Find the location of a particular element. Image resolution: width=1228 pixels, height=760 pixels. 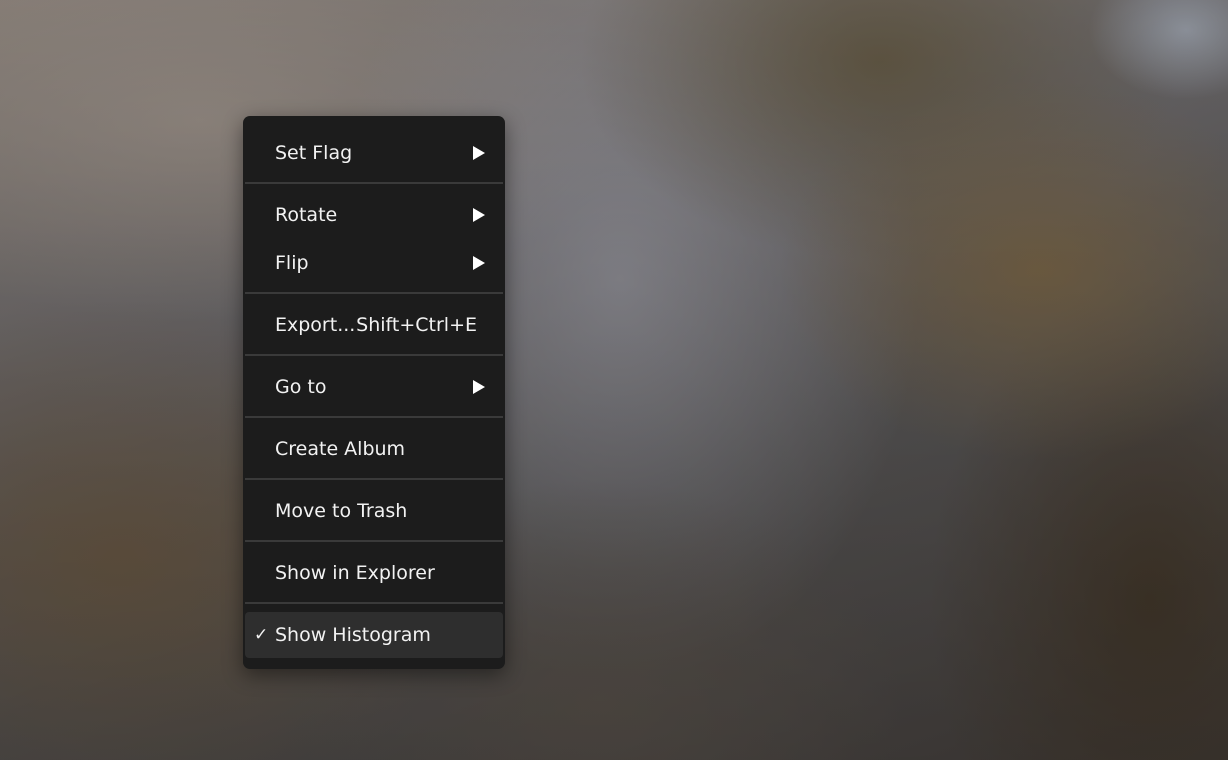

menu-item-show-histogram: ✓ Show Histogram is located at coordinates (374, 635).